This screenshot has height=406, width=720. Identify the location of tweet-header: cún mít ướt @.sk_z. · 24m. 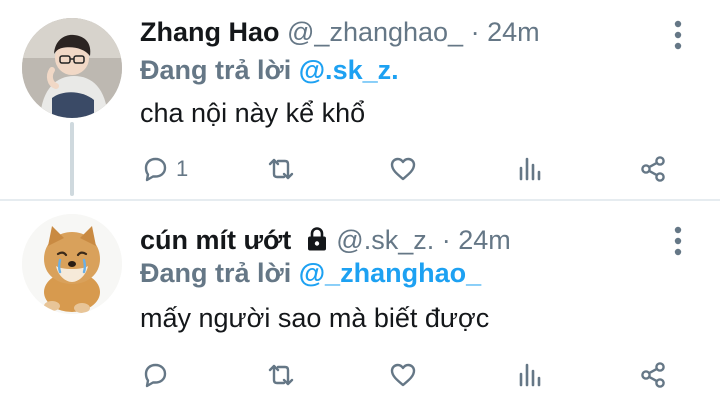
(325, 240).